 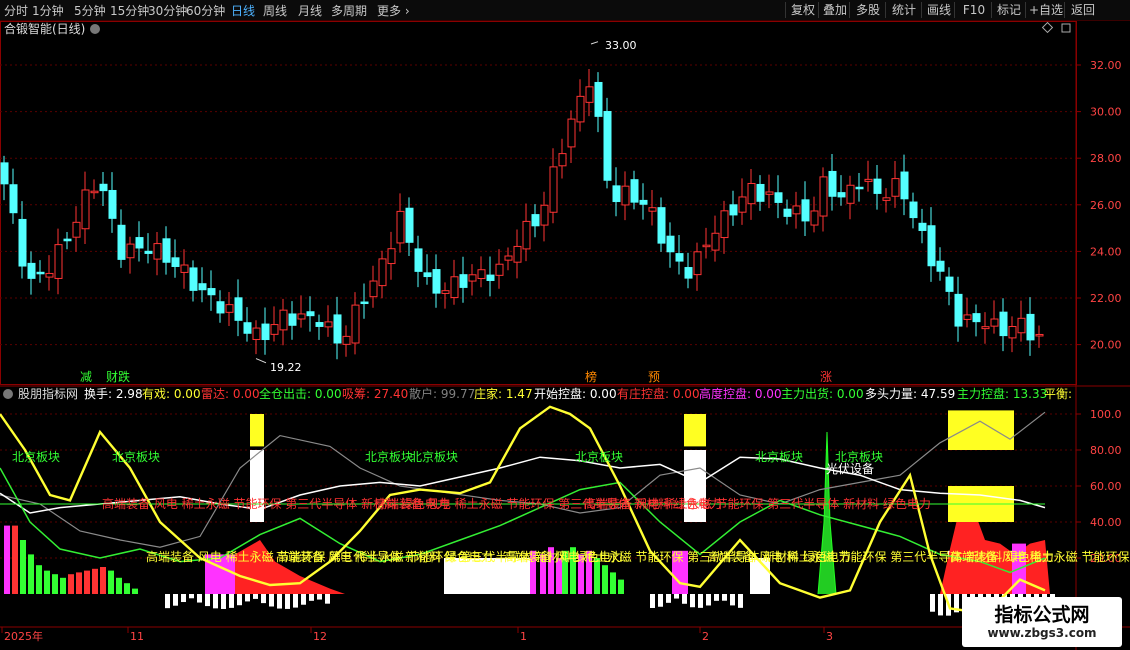 I want to click on period-tab: 日线, so click(x=243, y=10).